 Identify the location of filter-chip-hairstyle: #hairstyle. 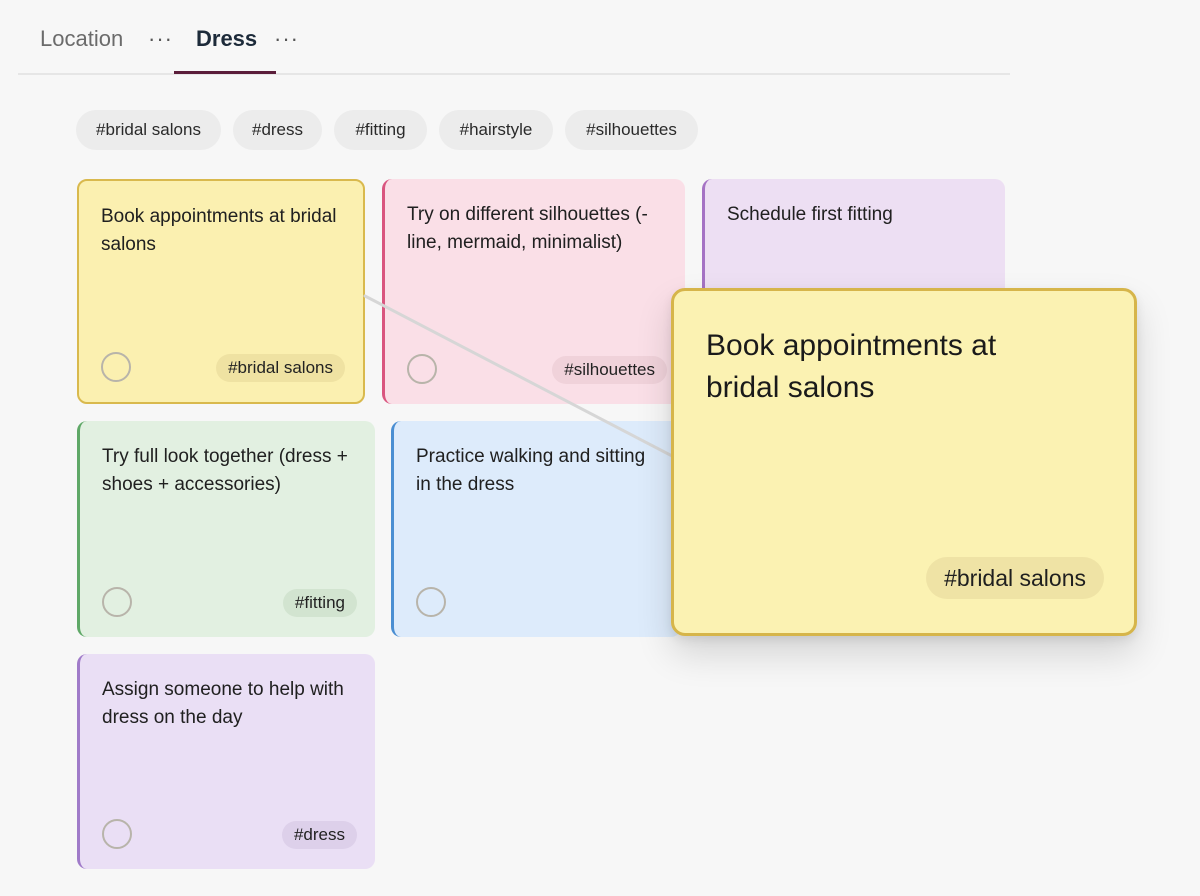
(496, 130).